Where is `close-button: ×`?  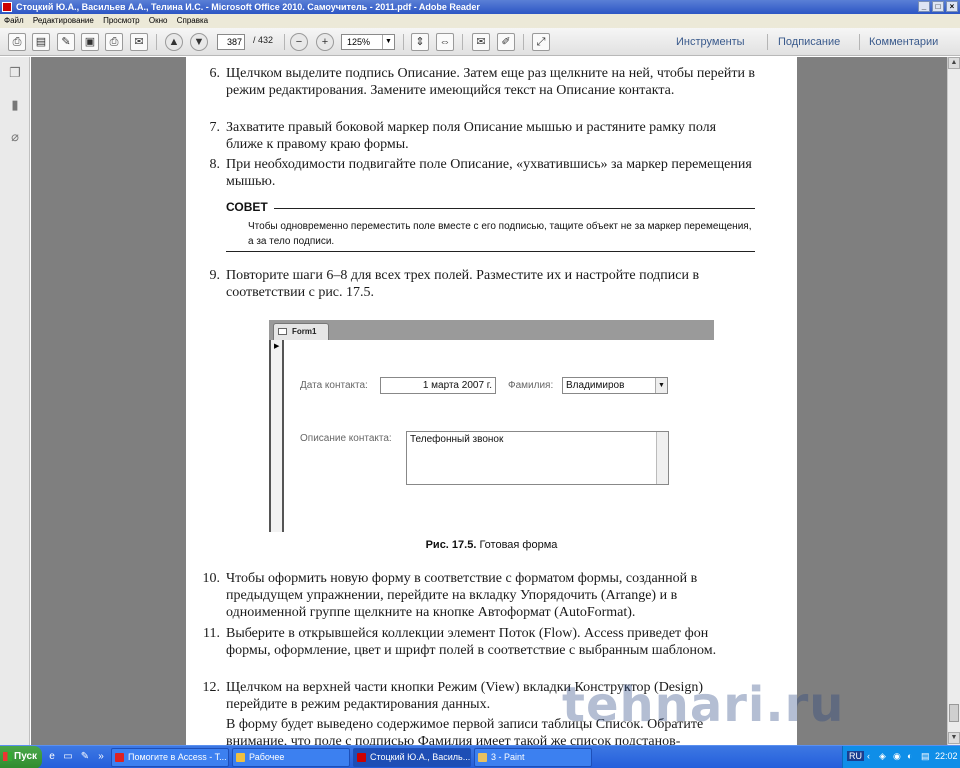 close-button: × is located at coordinates (952, 6).